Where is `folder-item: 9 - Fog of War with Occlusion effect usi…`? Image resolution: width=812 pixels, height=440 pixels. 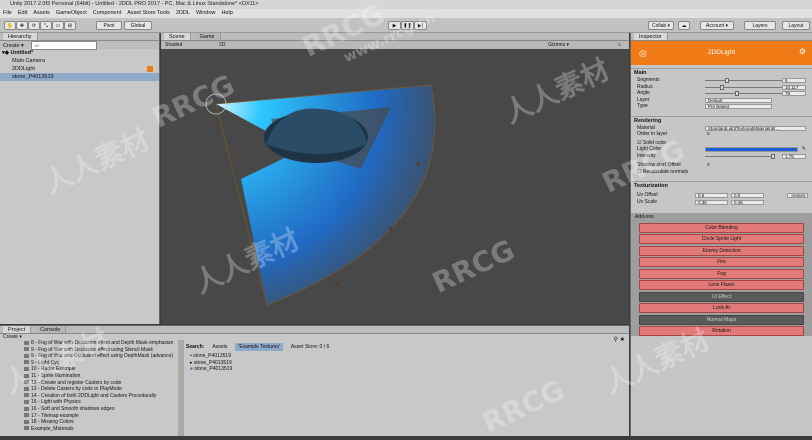 folder-item: 9 - Fog of War with Occlusion effect usi… is located at coordinates (92, 350).